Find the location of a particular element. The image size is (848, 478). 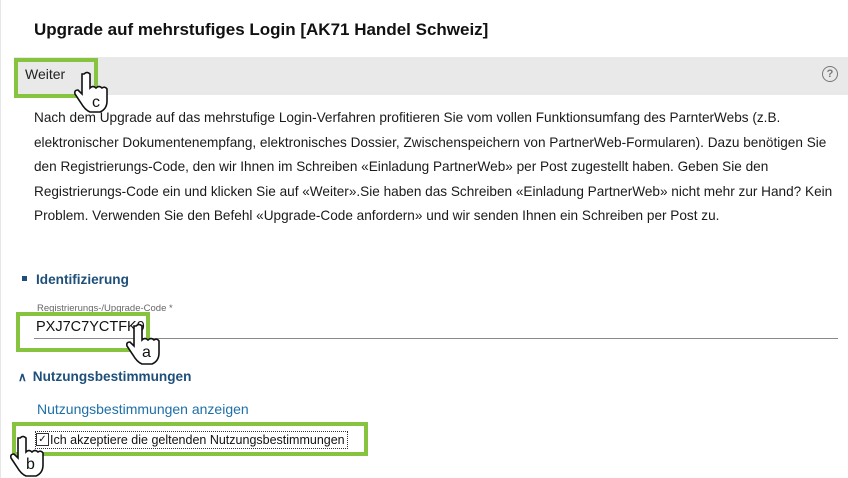

bullet-icon is located at coordinates (24, 278).